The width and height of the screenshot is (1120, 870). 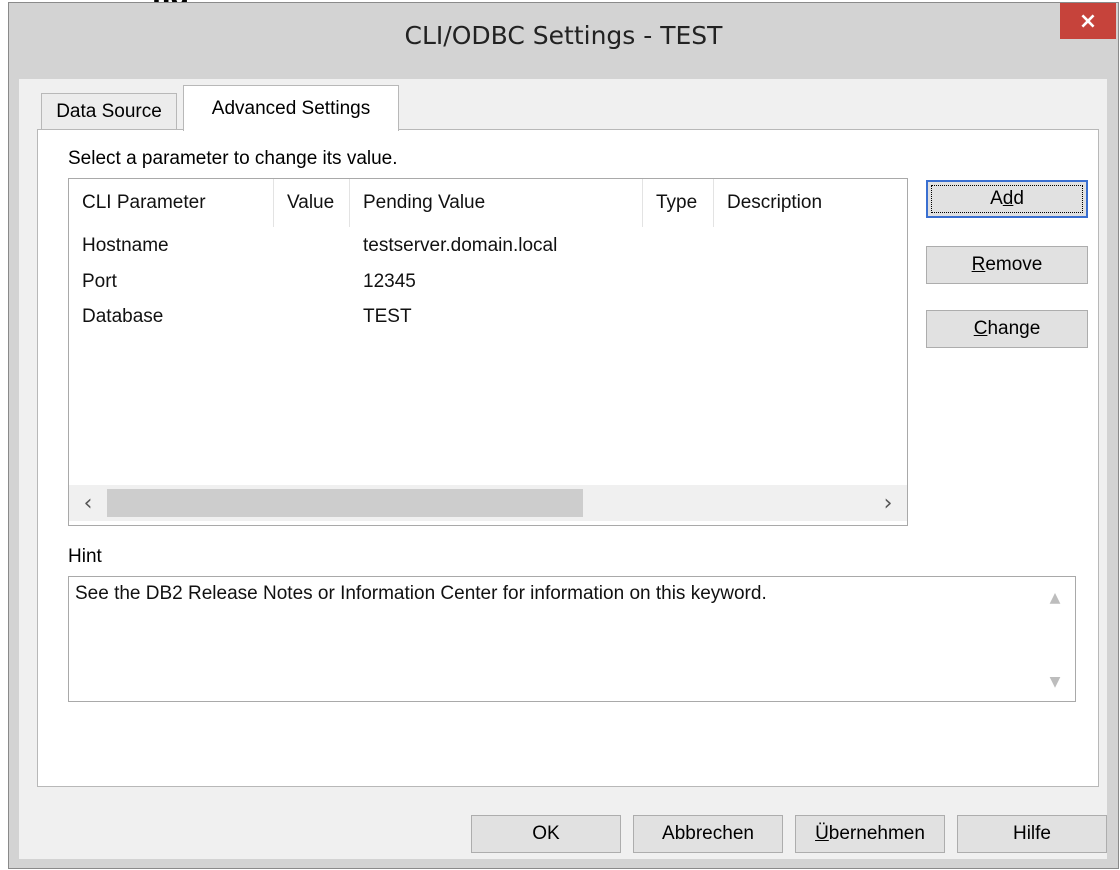 I want to click on apply-button: Übernehmen, so click(x=870, y=834).